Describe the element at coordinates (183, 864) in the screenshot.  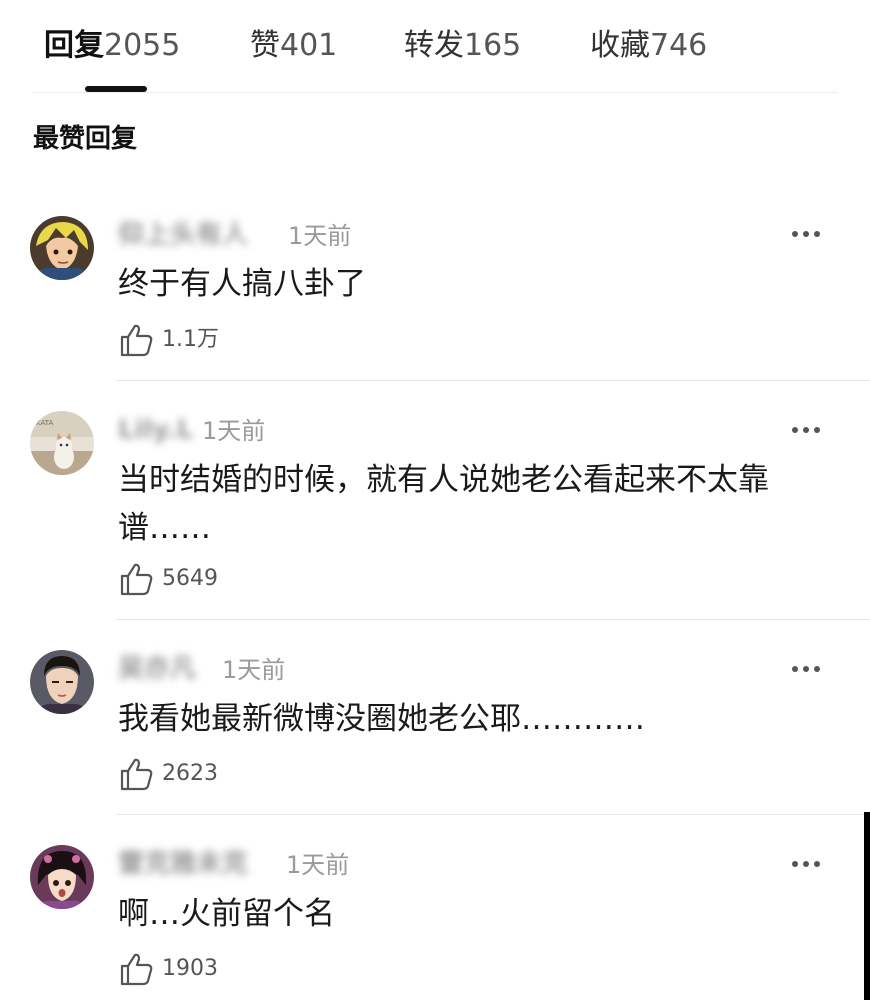
I see `comment-username: 雷克雅未克` at that location.